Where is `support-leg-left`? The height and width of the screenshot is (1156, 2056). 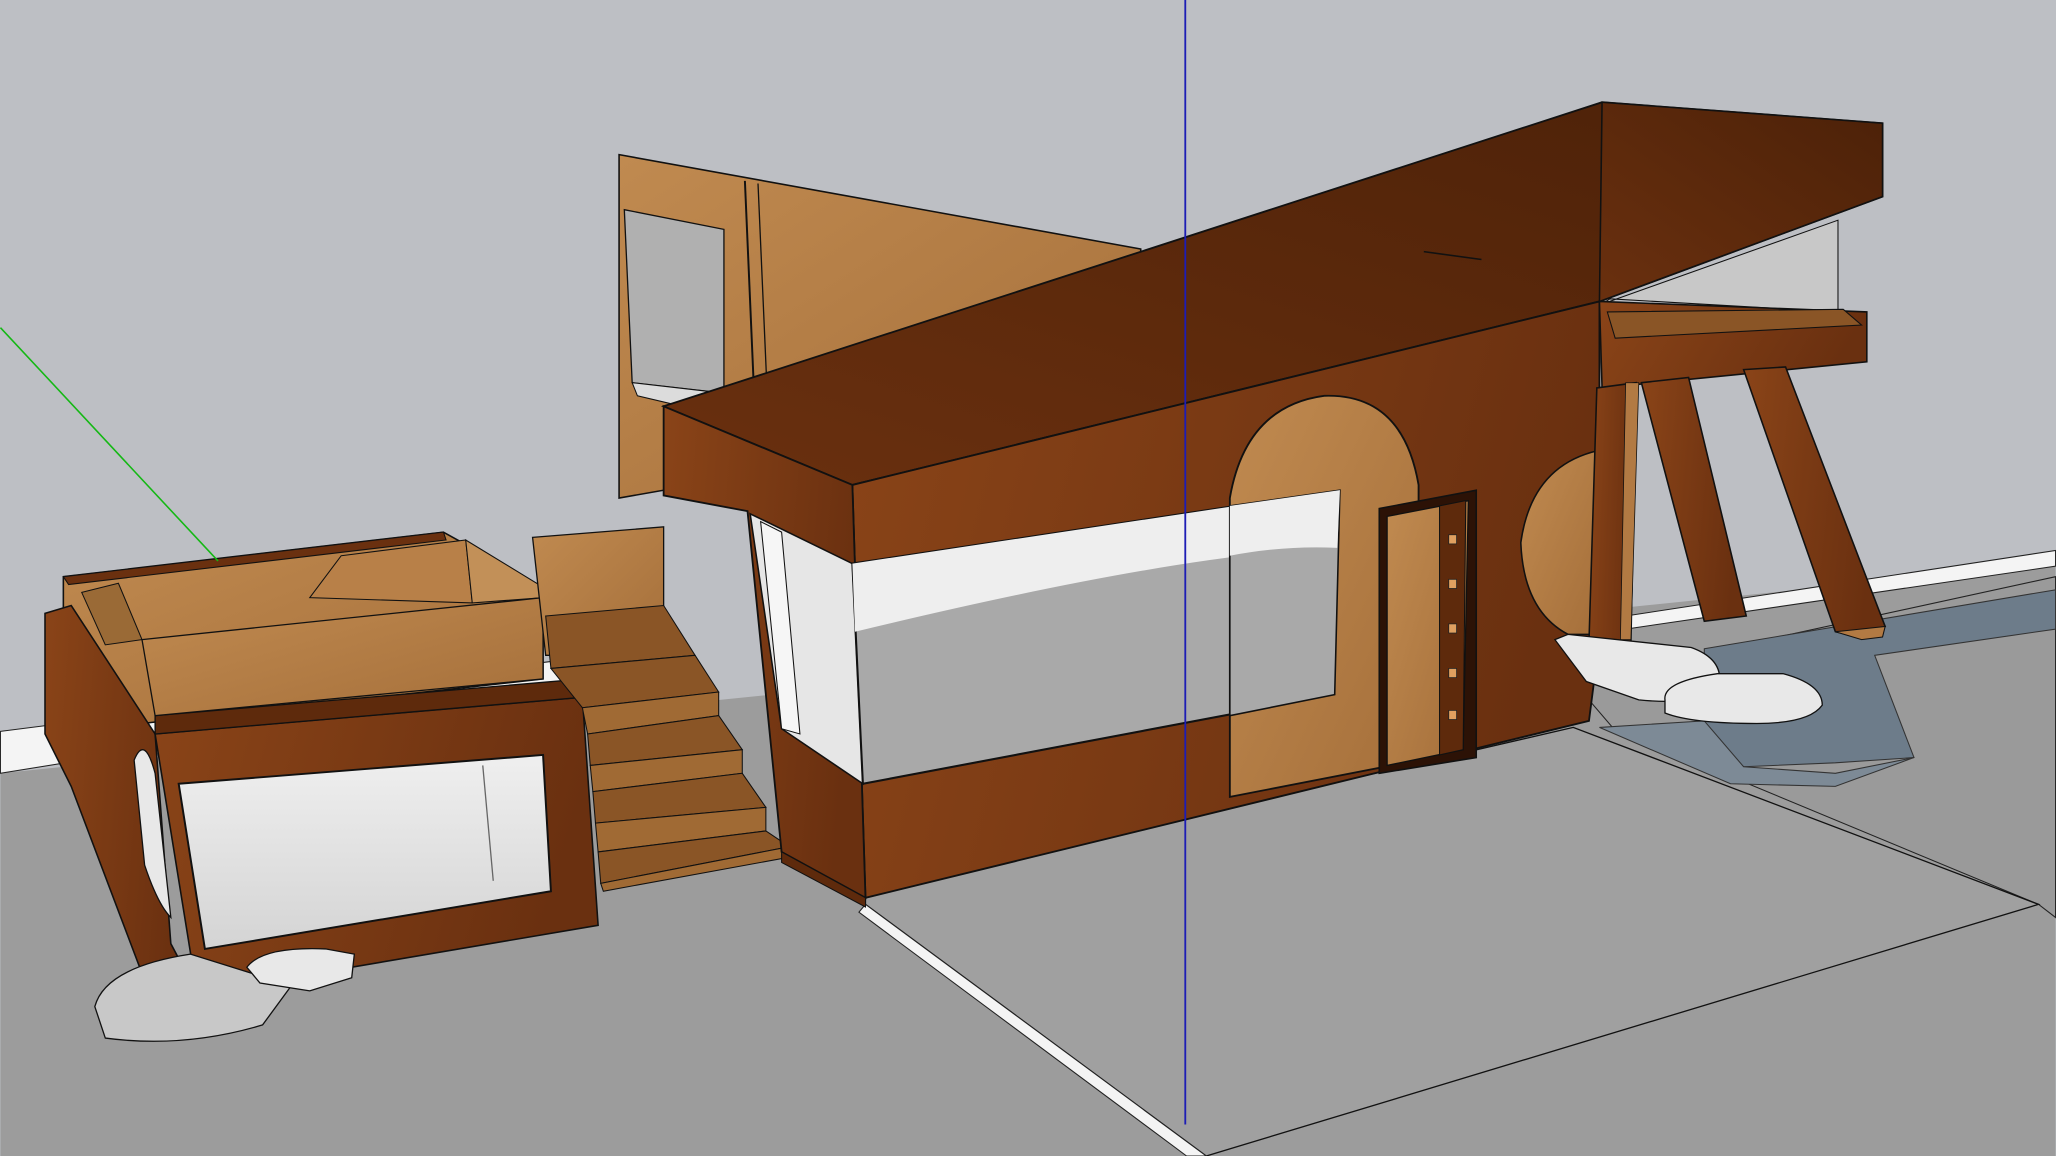
support-leg-left is located at coordinates (1694, 499).